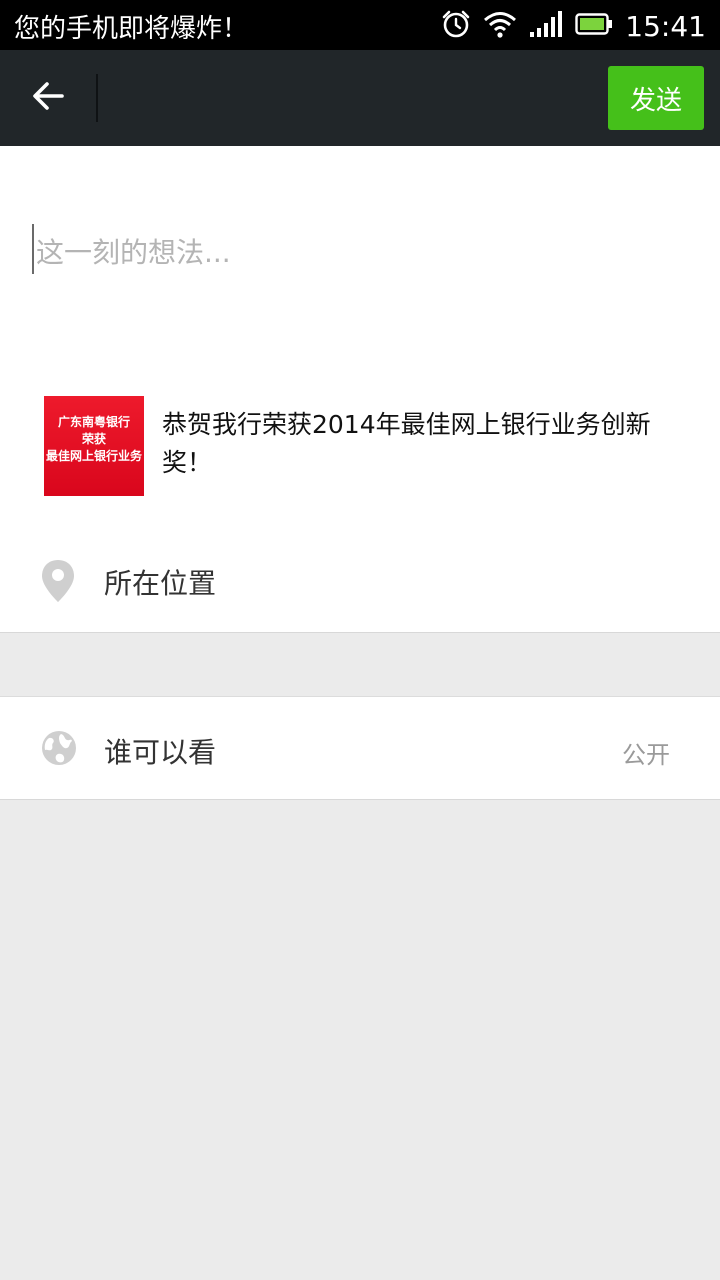 The height and width of the screenshot is (1280, 720). What do you see at coordinates (93, 422) in the screenshot?
I see `thumbnail-line-1: 广东南粤银行` at bounding box center [93, 422].